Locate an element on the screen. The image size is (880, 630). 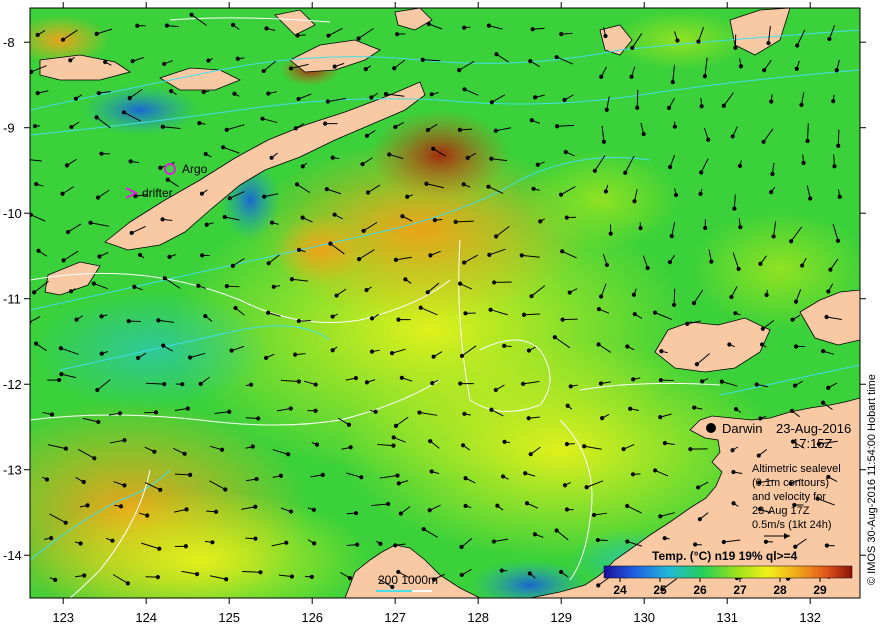
colorbar-tick-label: 24 is located at coordinates (620, 590).